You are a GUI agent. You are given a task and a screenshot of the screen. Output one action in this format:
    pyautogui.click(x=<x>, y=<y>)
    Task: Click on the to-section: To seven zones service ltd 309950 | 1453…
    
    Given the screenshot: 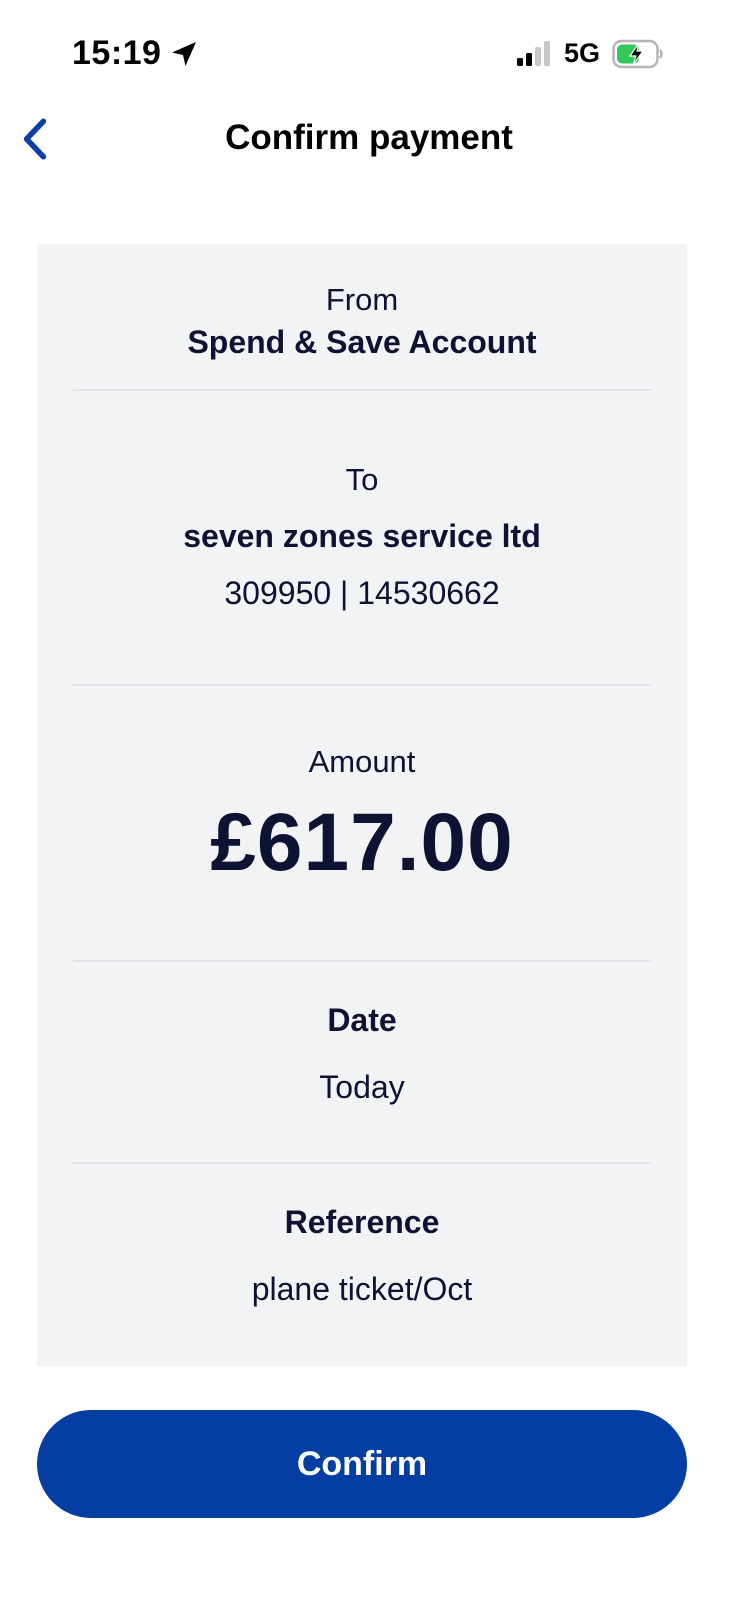 What is the action you would take?
    pyautogui.click(x=362, y=537)
    